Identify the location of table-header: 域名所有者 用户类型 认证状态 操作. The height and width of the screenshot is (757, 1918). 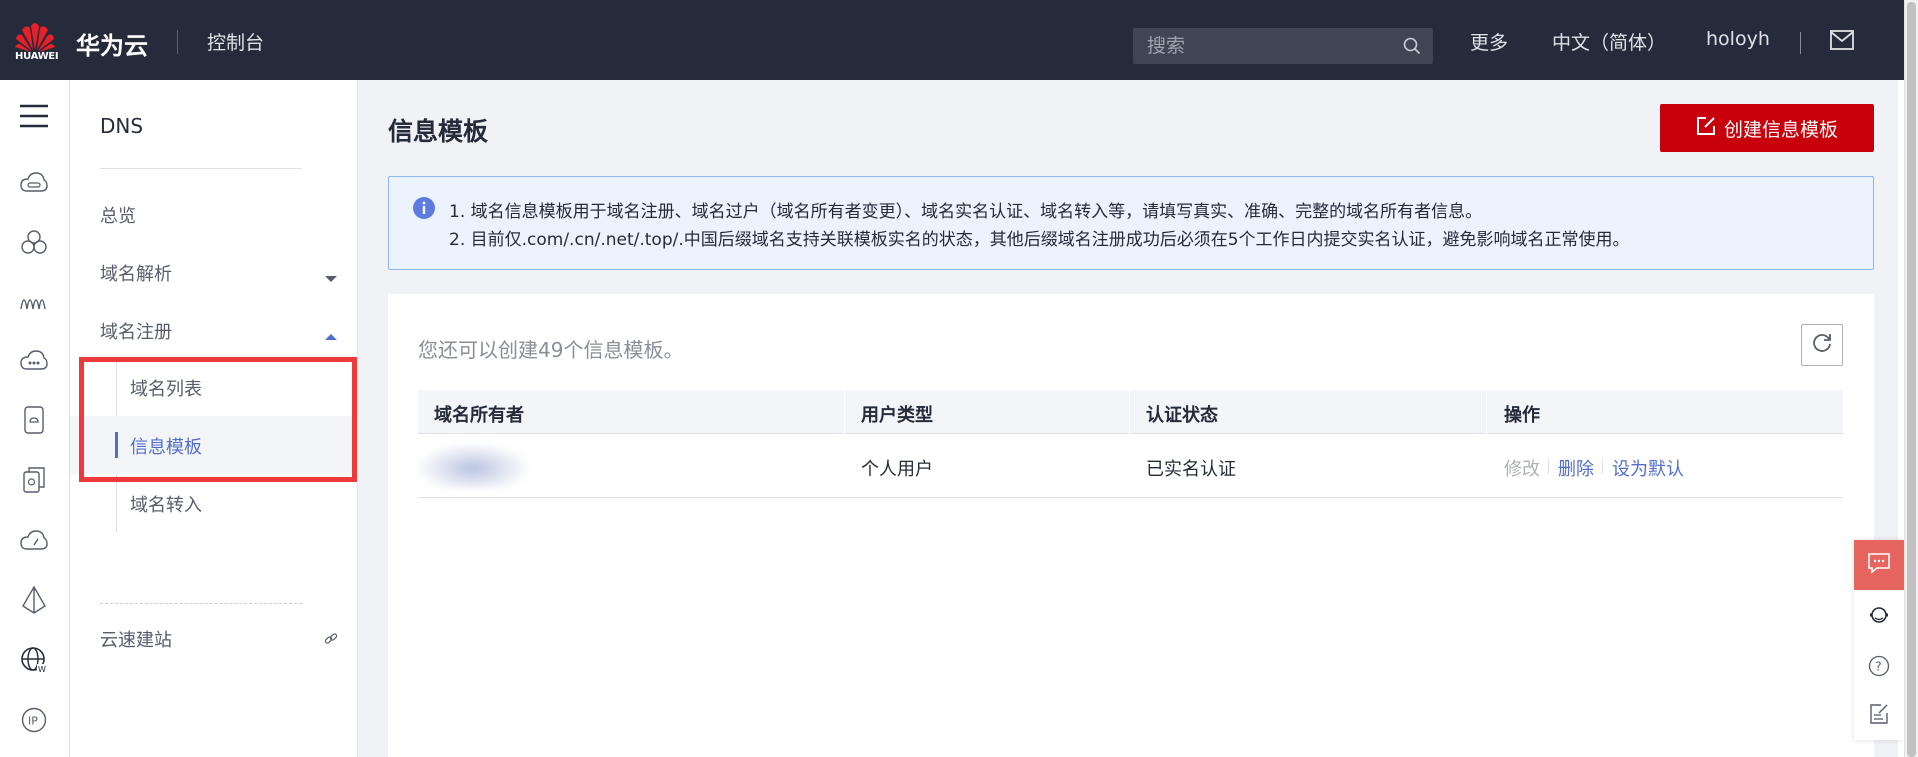
(1130, 412).